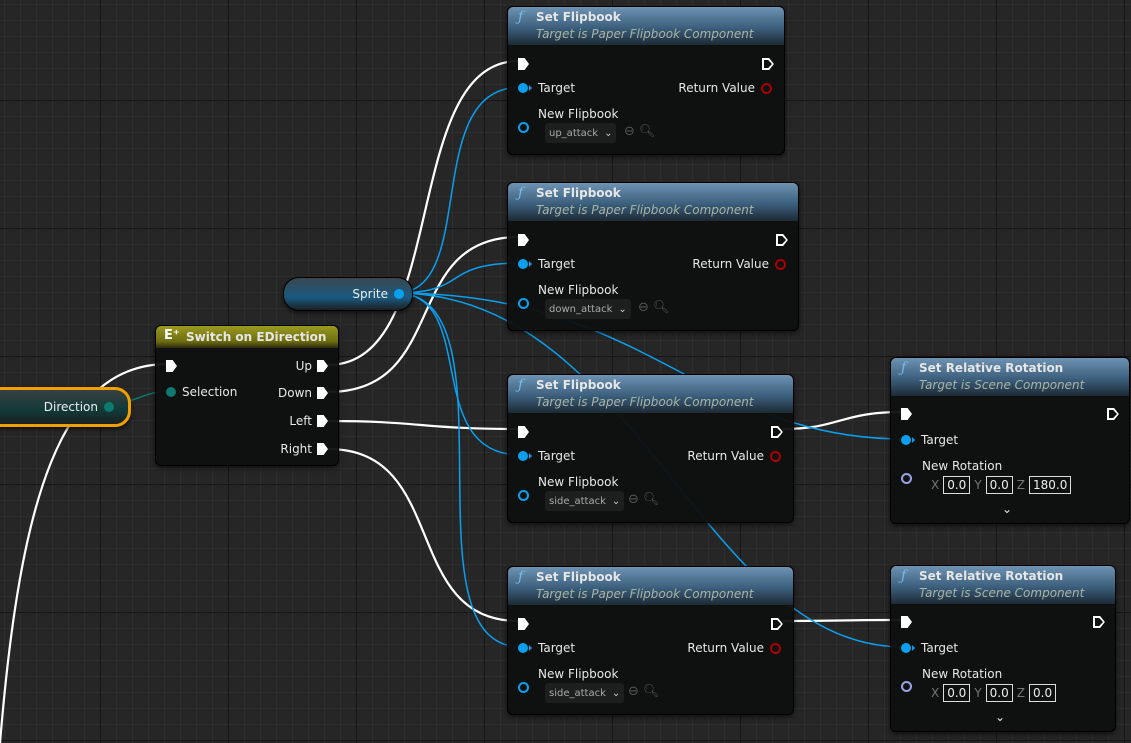  Describe the element at coordinates (578, 674) in the screenshot. I see `new-flipbook-label: New Flipbook` at that location.